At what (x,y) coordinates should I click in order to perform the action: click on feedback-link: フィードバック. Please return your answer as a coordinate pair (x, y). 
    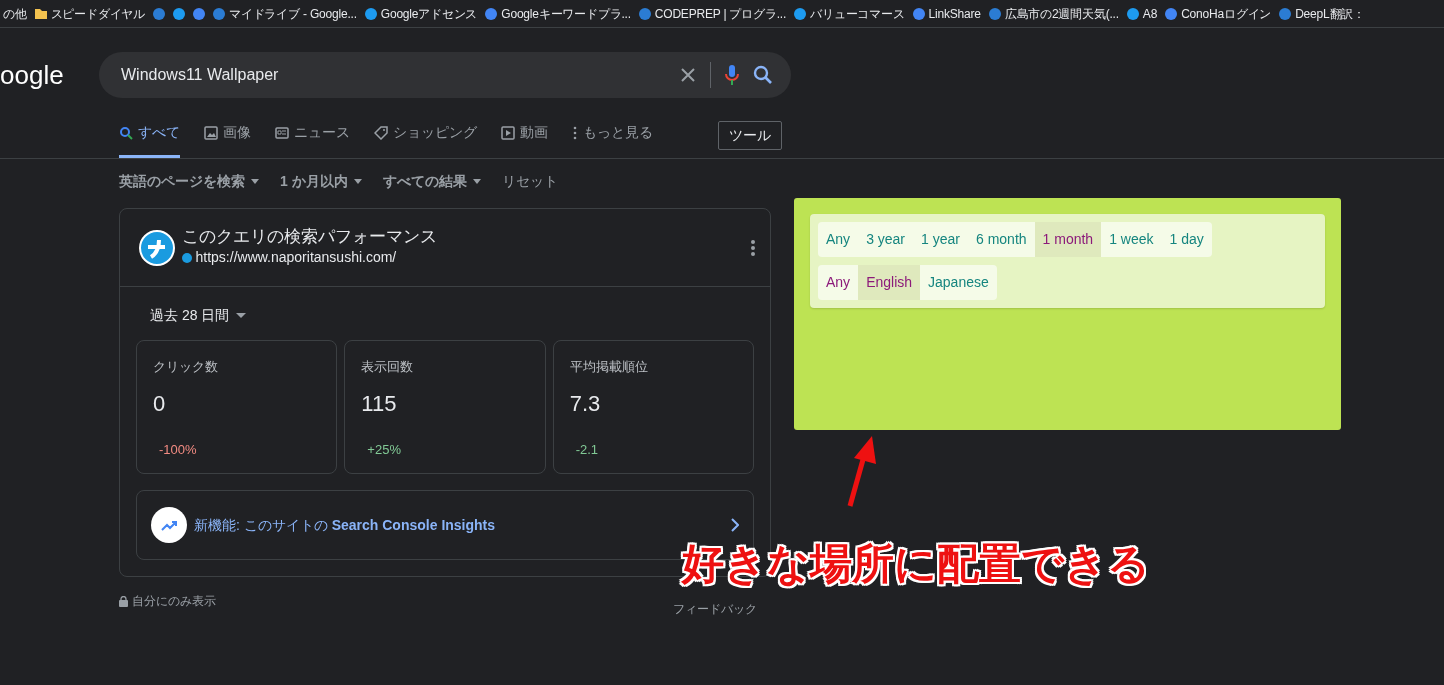
    Looking at the image, I should click on (715, 609).